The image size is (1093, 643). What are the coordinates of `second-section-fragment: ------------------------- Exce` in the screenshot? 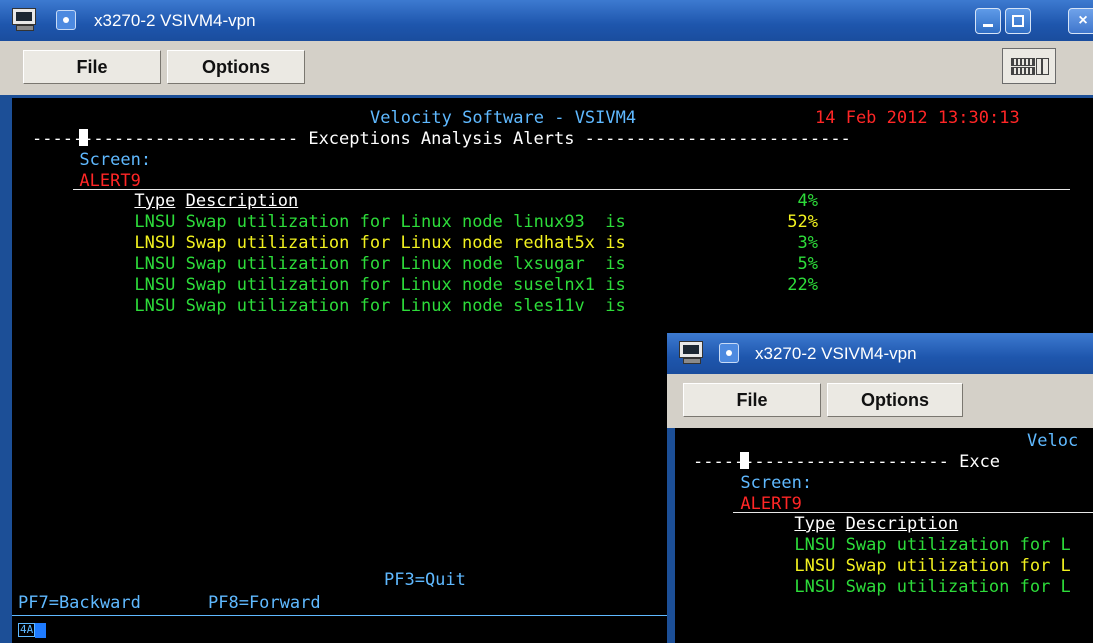 It's located at (847, 462).